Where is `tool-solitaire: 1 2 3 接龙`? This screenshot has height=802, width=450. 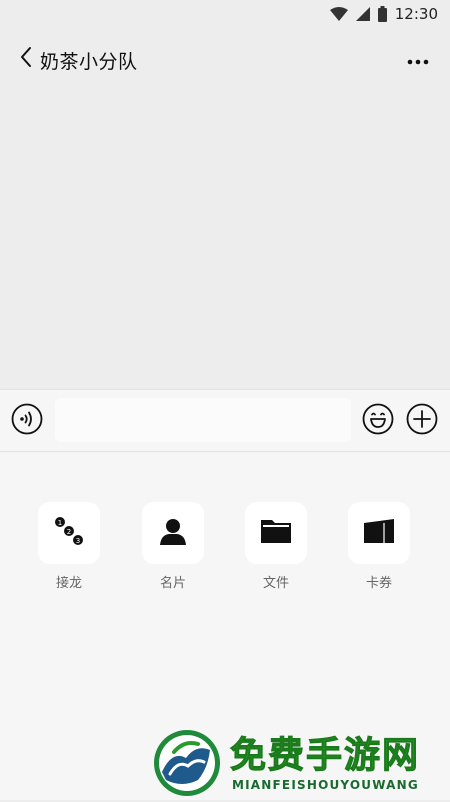
tool-solitaire: 1 2 3 接龙 is located at coordinates (69, 546).